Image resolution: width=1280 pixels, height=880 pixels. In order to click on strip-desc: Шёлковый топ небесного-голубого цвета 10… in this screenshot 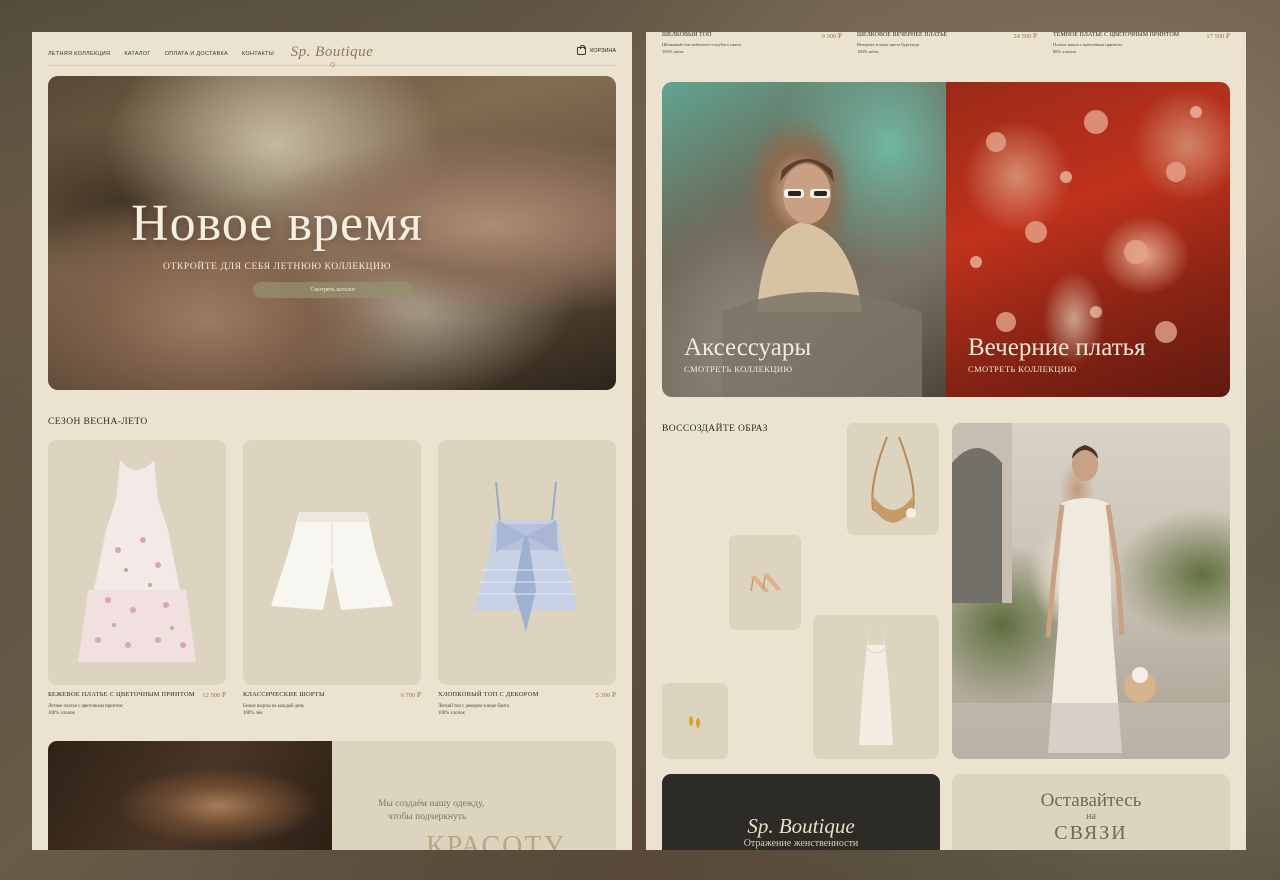, I will do `click(752, 48)`.